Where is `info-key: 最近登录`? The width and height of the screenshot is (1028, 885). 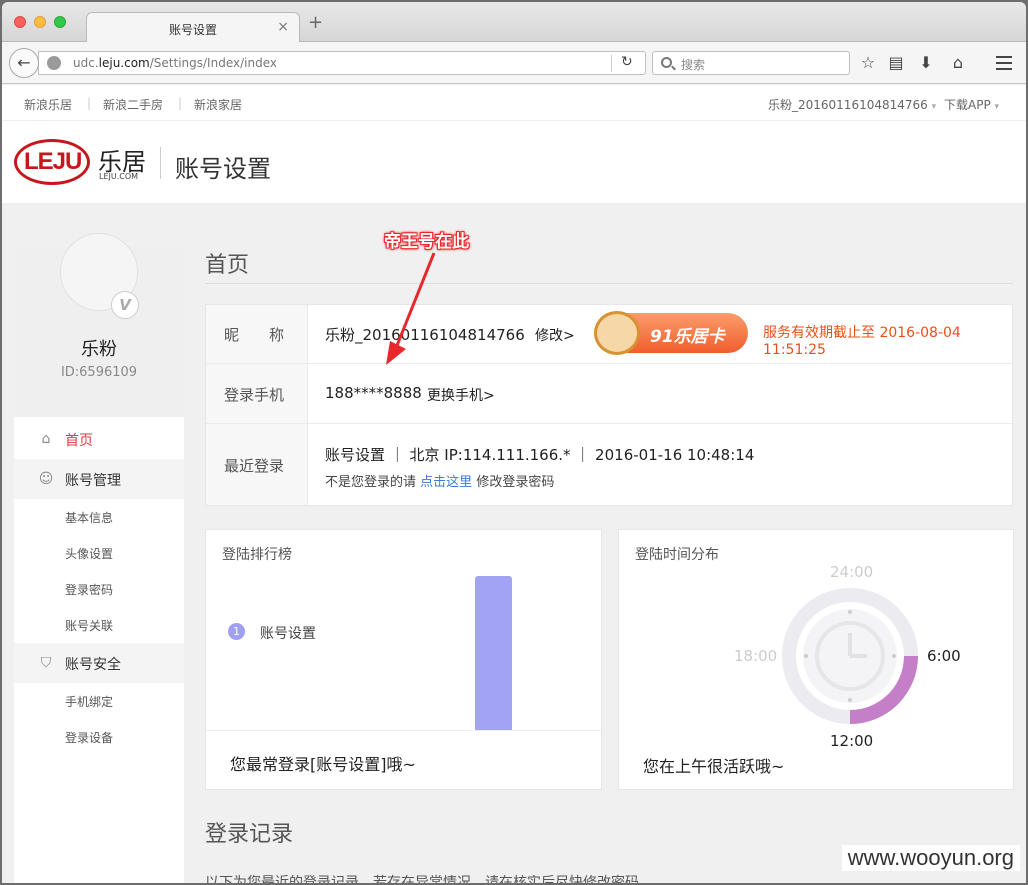 info-key: 最近登录 is located at coordinates (257, 464).